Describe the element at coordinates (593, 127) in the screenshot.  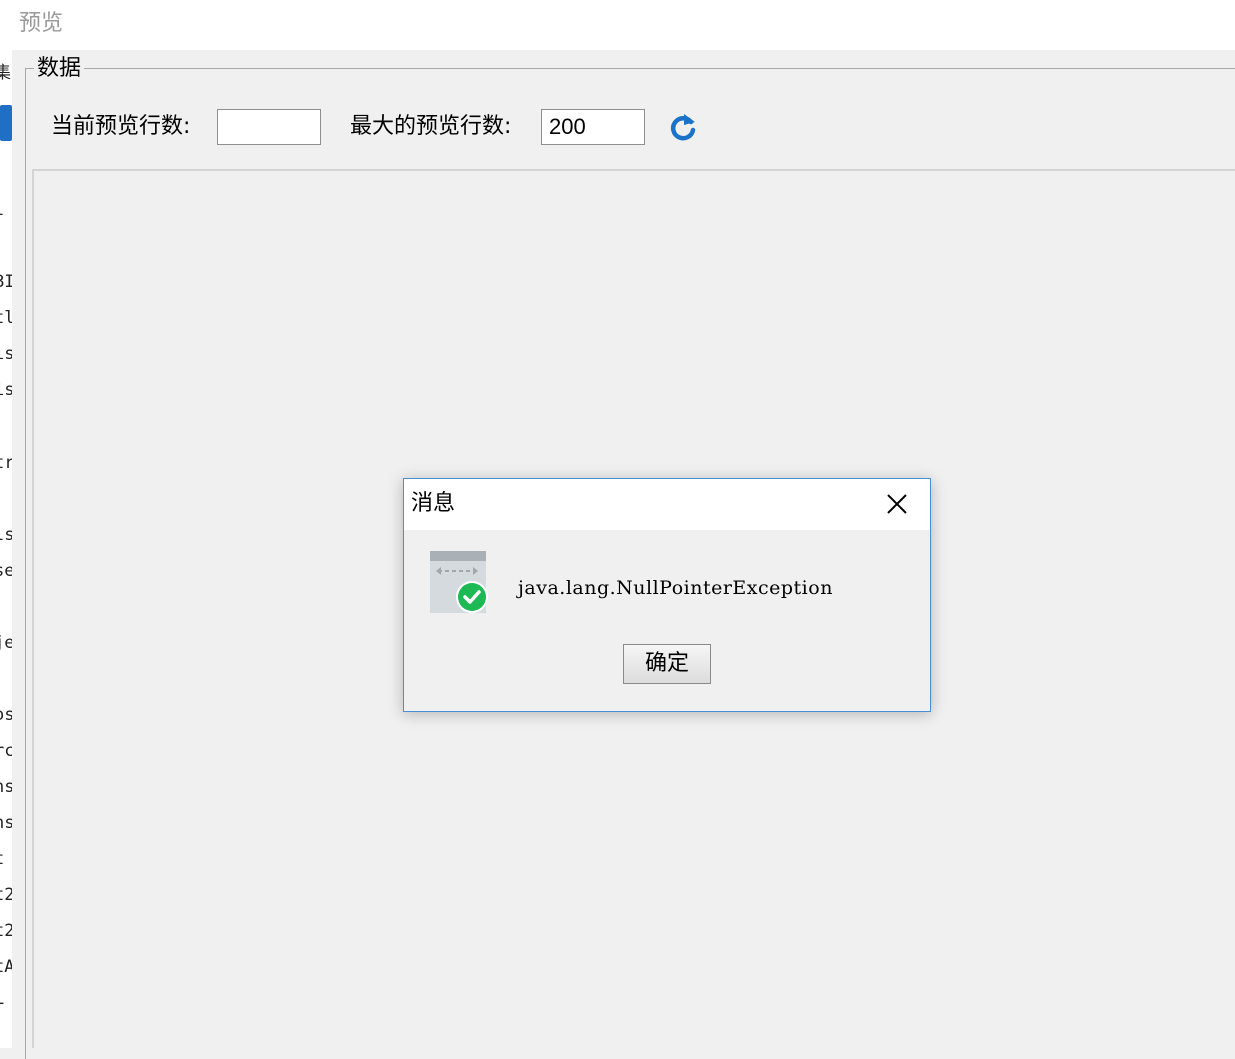
I see `max-rows-input` at that location.